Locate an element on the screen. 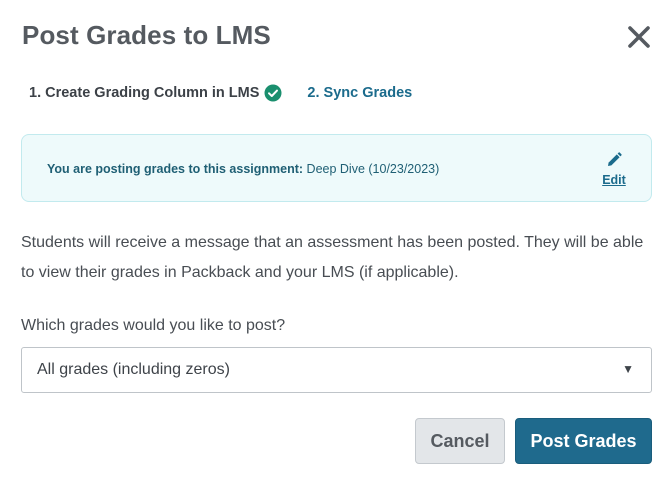 The image size is (672, 478). edit-assignment-button: Edit is located at coordinates (614, 170).